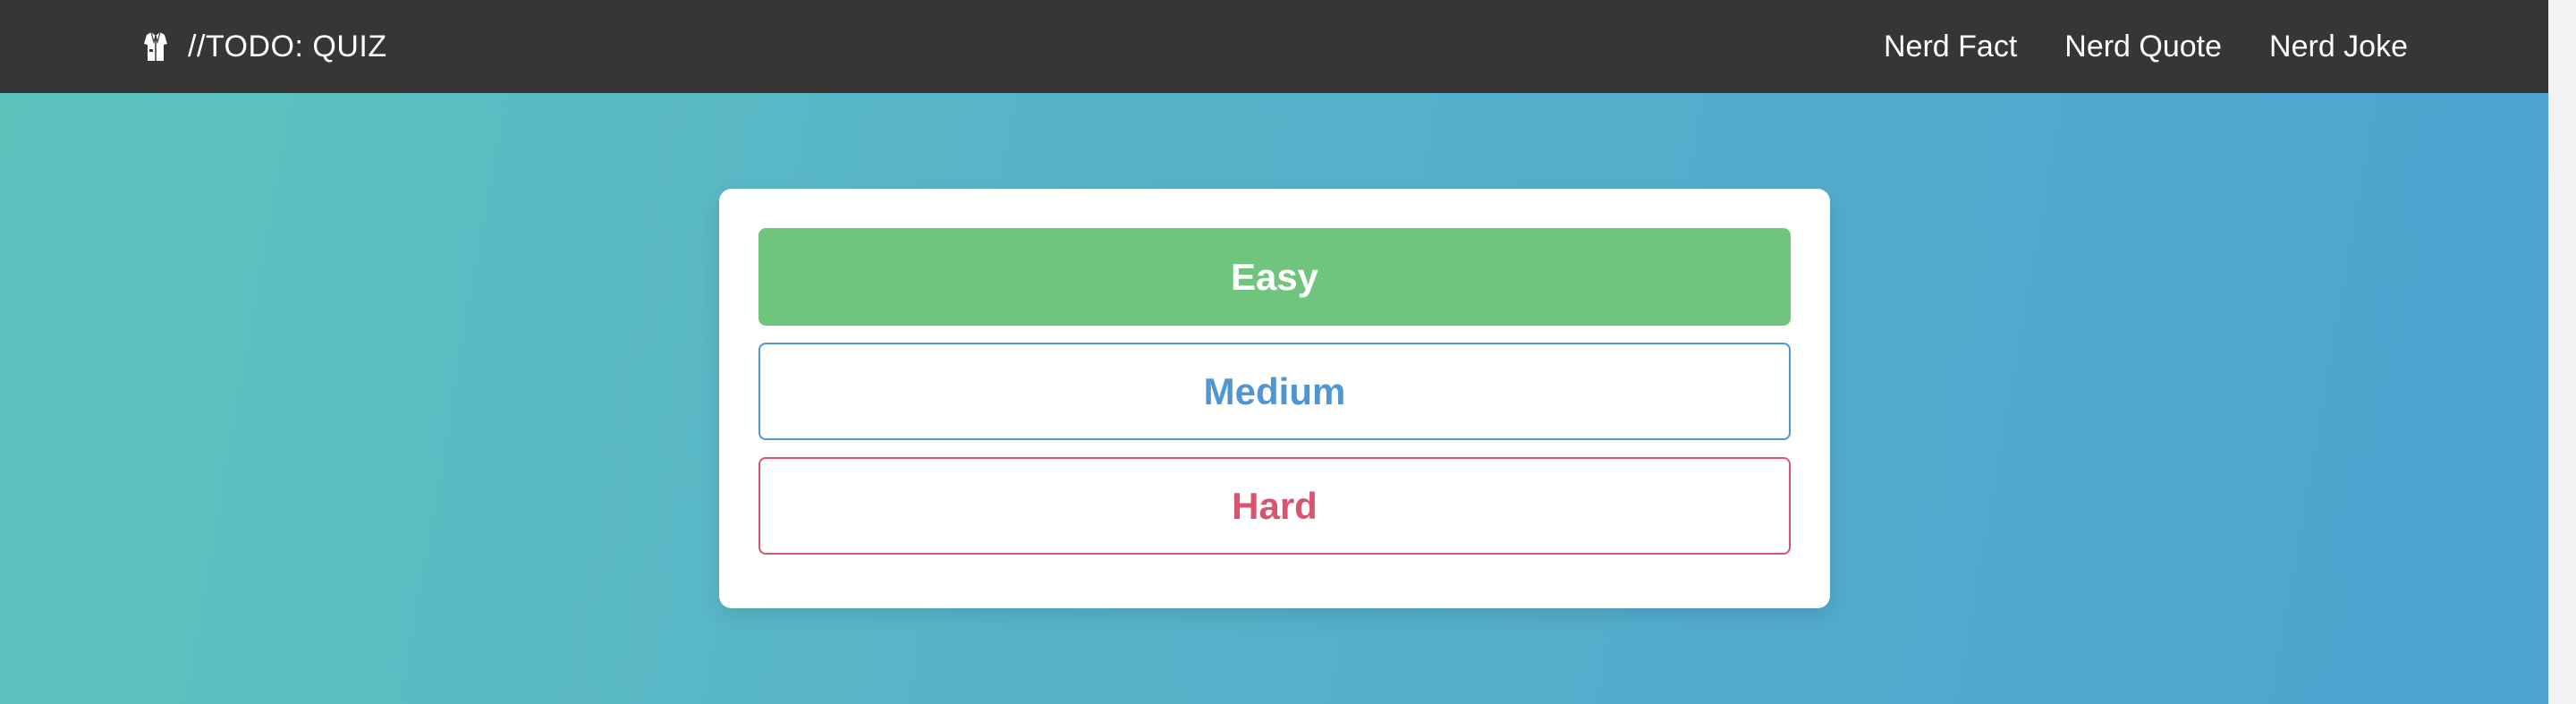  Describe the element at coordinates (2562, 352) in the screenshot. I see `page-scrollbar` at that location.